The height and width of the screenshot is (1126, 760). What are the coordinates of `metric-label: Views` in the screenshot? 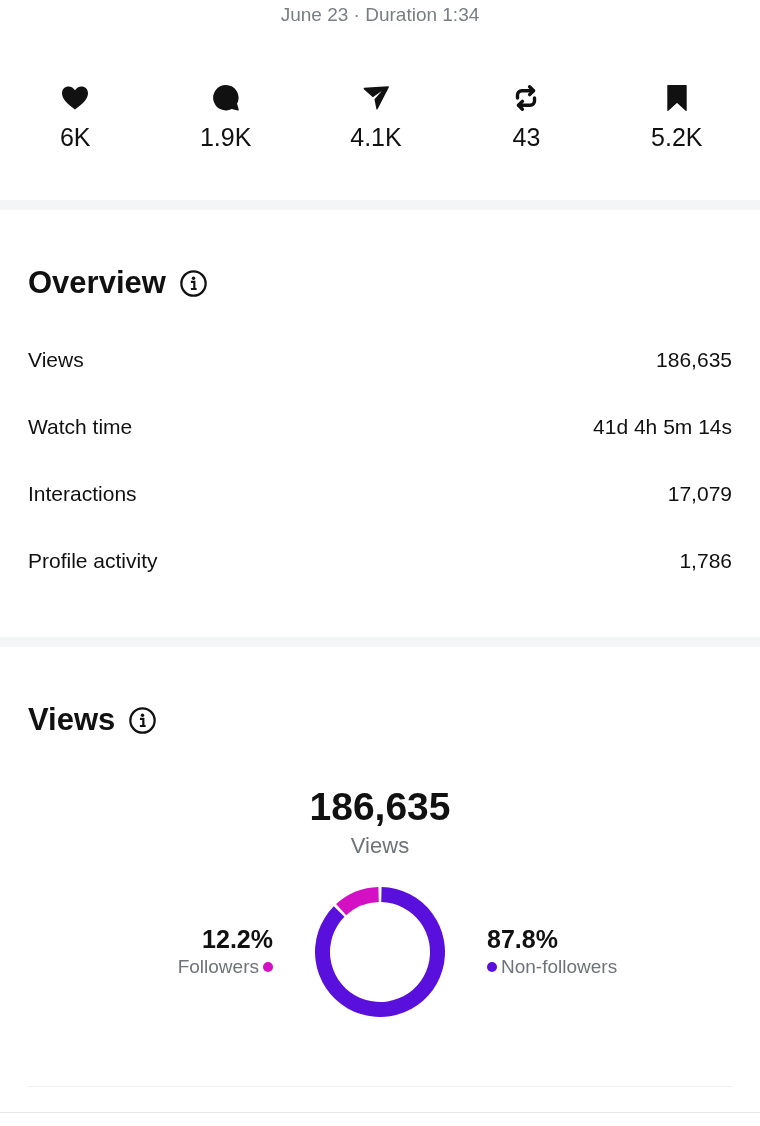 It's located at (56, 359).